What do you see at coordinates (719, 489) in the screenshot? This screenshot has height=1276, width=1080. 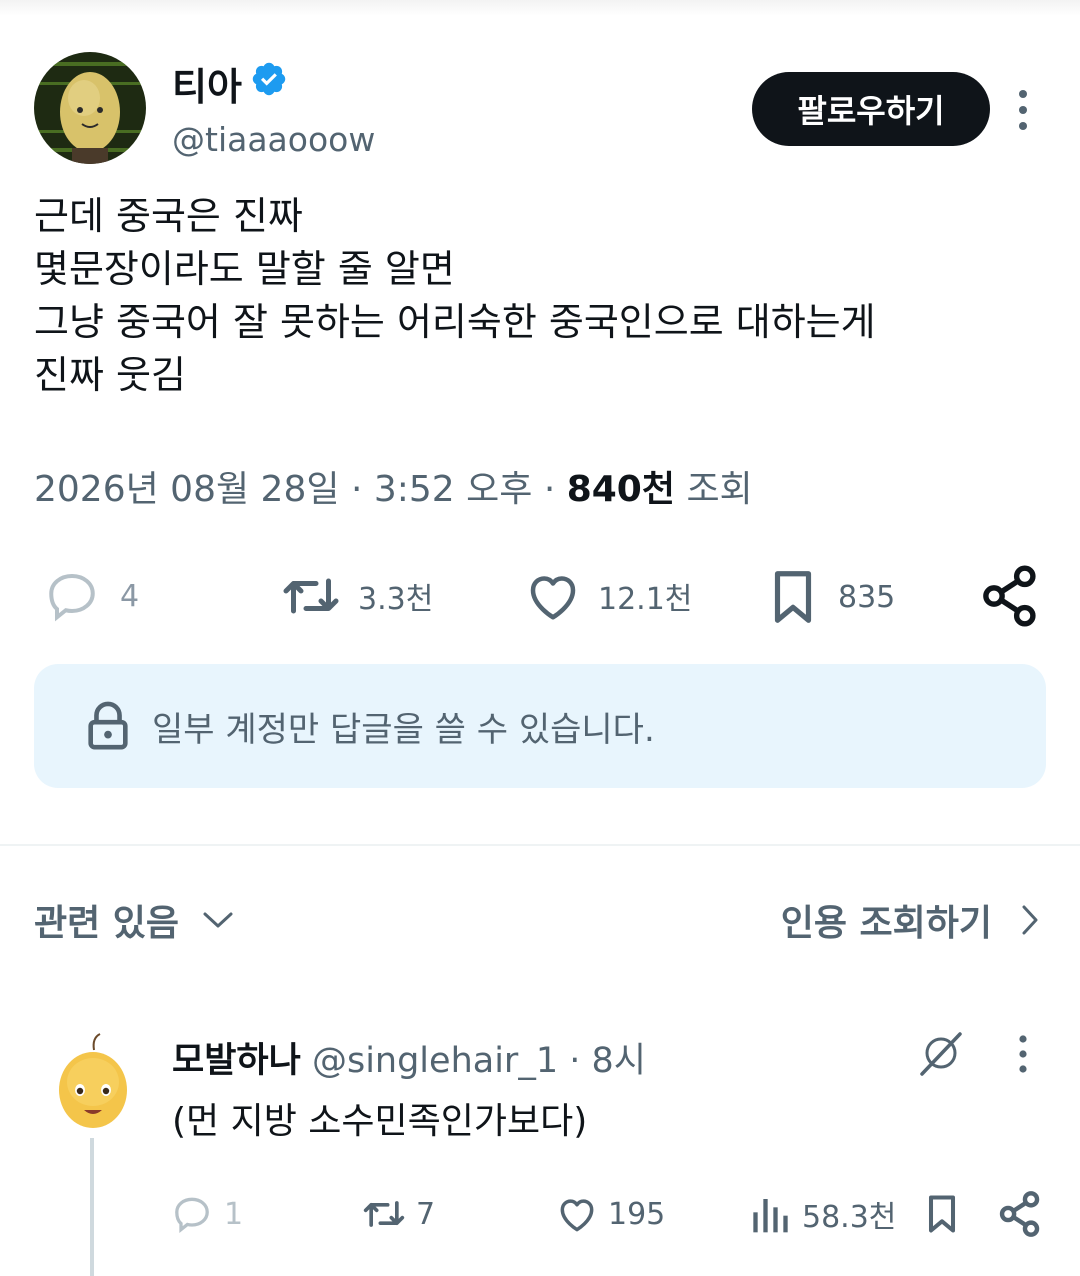 I see `views-label: 조회` at bounding box center [719, 489].